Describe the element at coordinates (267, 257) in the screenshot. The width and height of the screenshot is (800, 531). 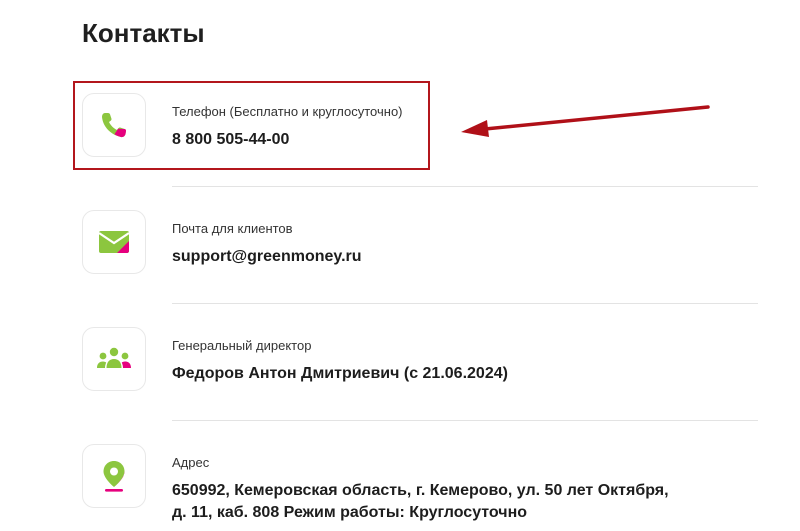
I see `email-link: support@greenmoney.ru` at that location.